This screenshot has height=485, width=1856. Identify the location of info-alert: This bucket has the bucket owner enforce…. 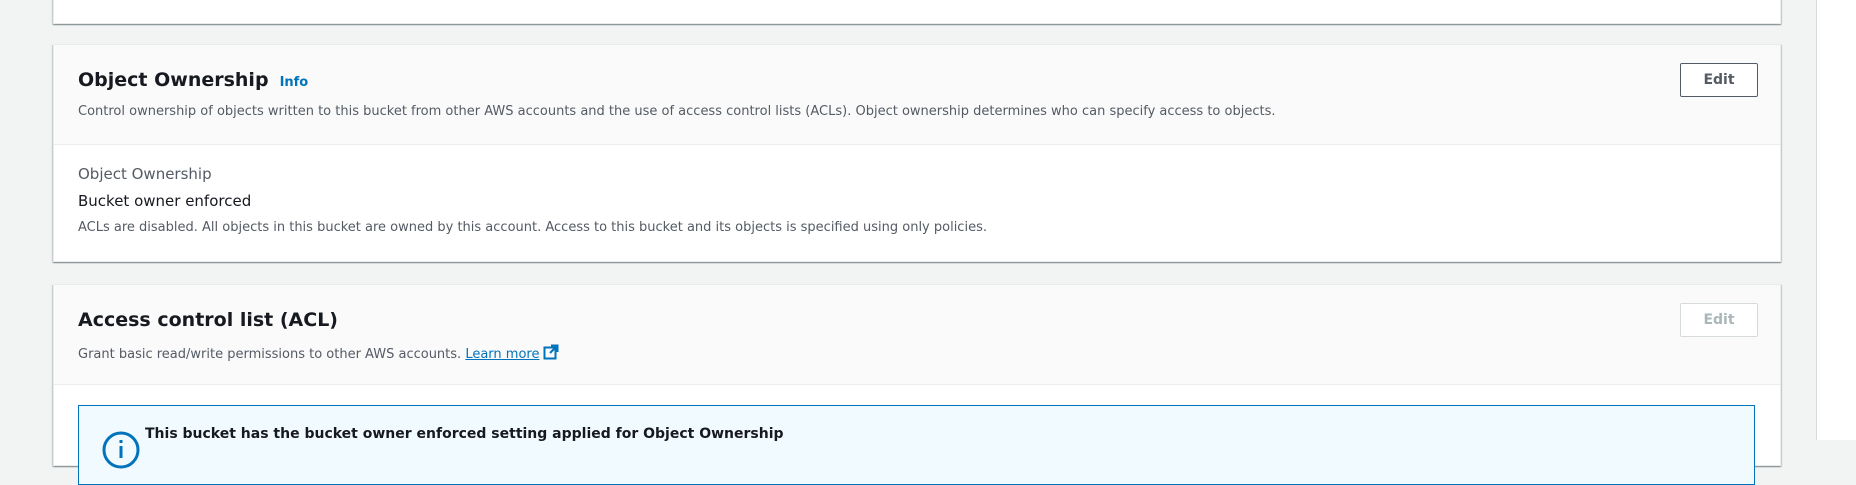
(916, 445).